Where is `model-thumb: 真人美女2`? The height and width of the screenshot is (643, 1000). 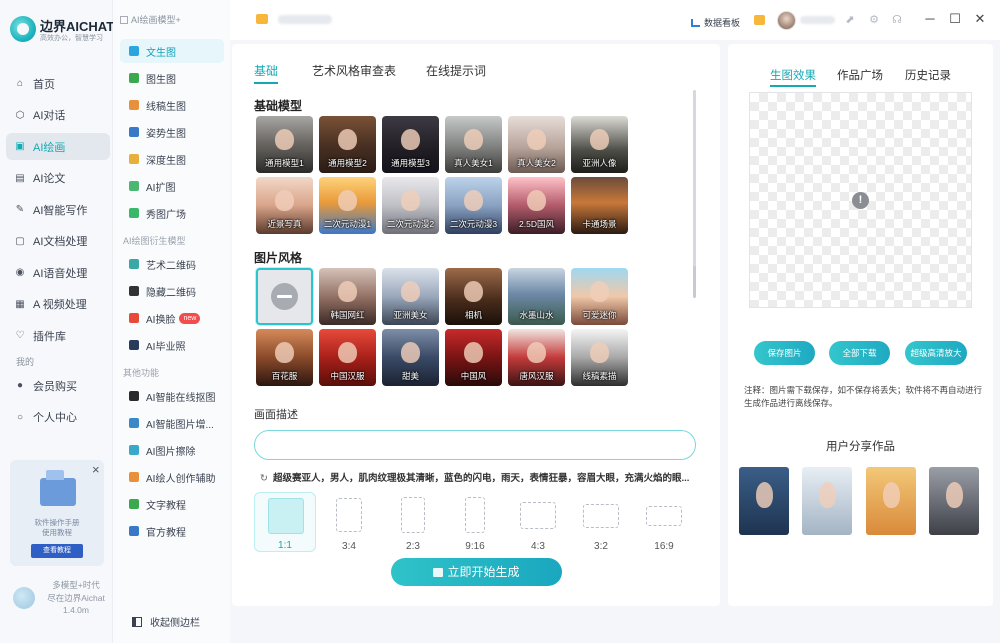 model-thumb: 真人美女2 is located at coordinates (536, 144).